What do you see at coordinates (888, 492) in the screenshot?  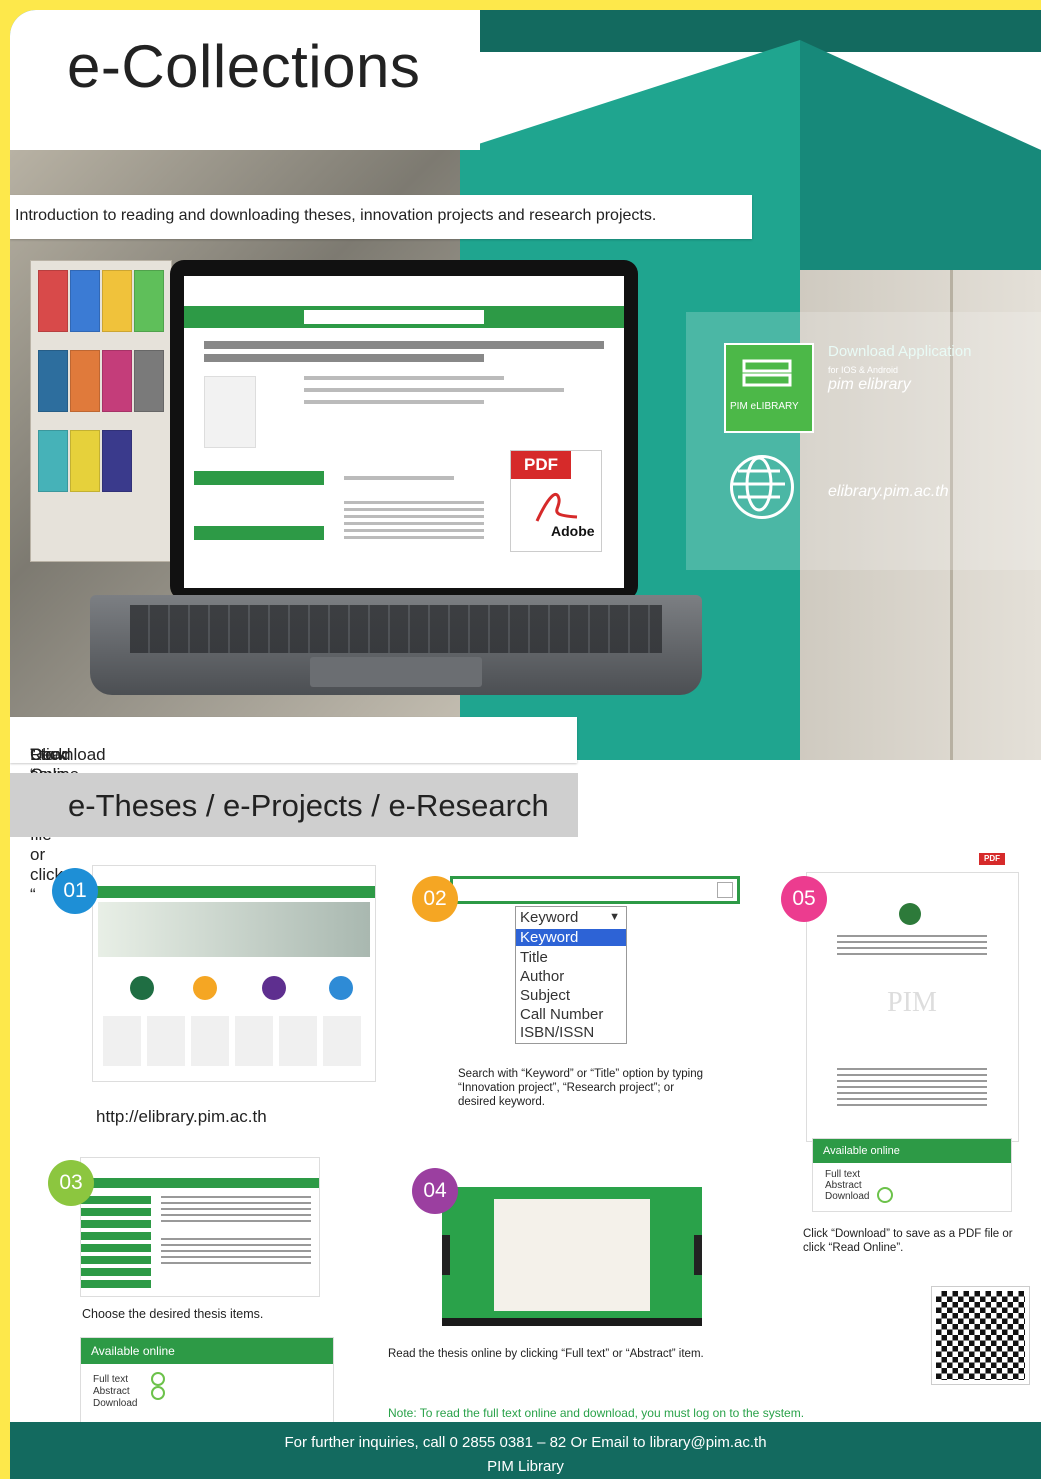 I see `website-url: elibrary.pim.ac.th` at bounding box center [888, 492].